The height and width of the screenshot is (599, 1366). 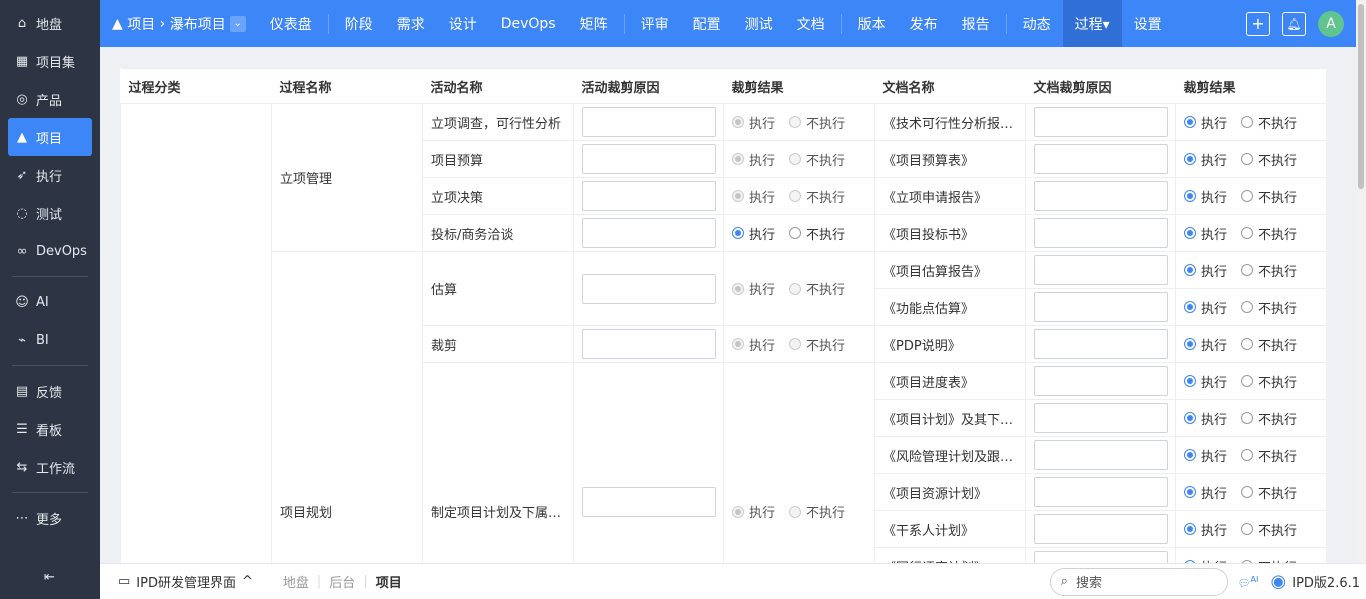 What do you see at coordinates (291, 23) in the screenshot?
I see `nav-item-0: 仪表盘` at bounding box center [291, 23].